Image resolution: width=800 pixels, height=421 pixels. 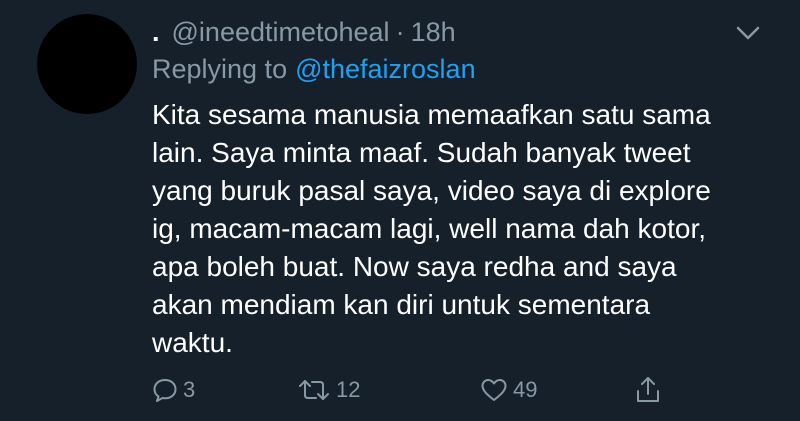 I want to click on tweet-text-line: waktu., so click(x=192, y=342).